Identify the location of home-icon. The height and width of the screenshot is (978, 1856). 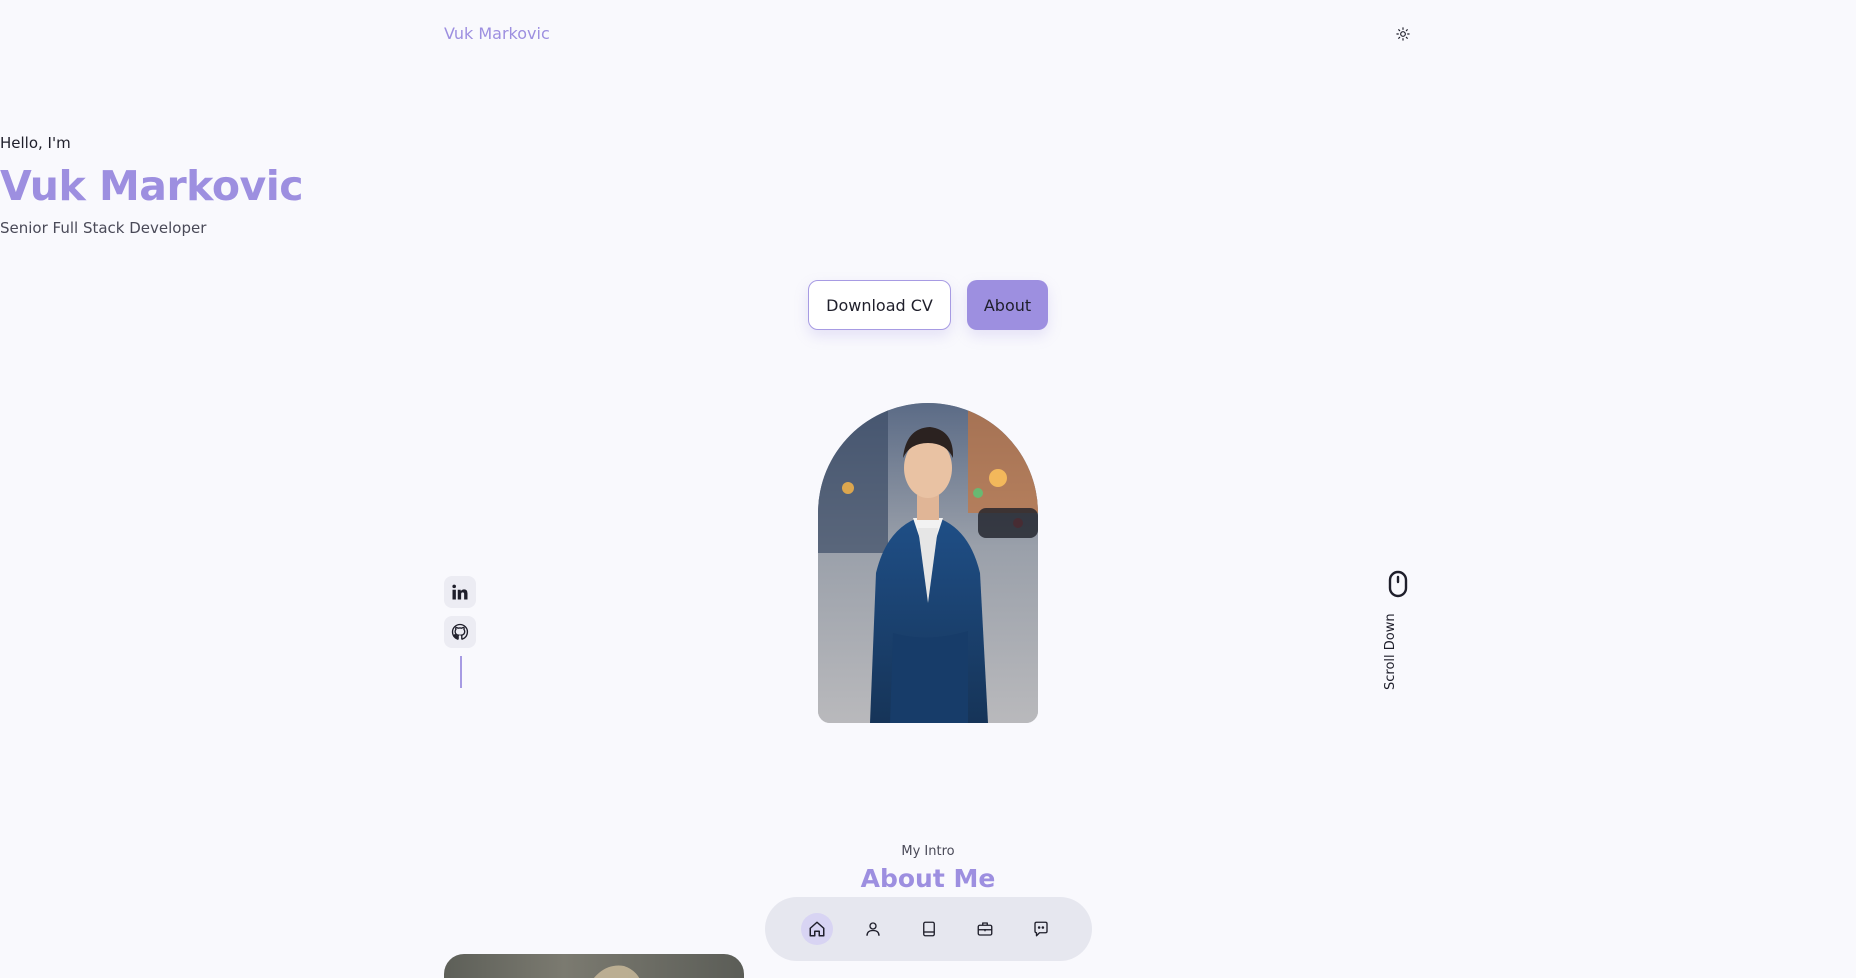
(816, 929).